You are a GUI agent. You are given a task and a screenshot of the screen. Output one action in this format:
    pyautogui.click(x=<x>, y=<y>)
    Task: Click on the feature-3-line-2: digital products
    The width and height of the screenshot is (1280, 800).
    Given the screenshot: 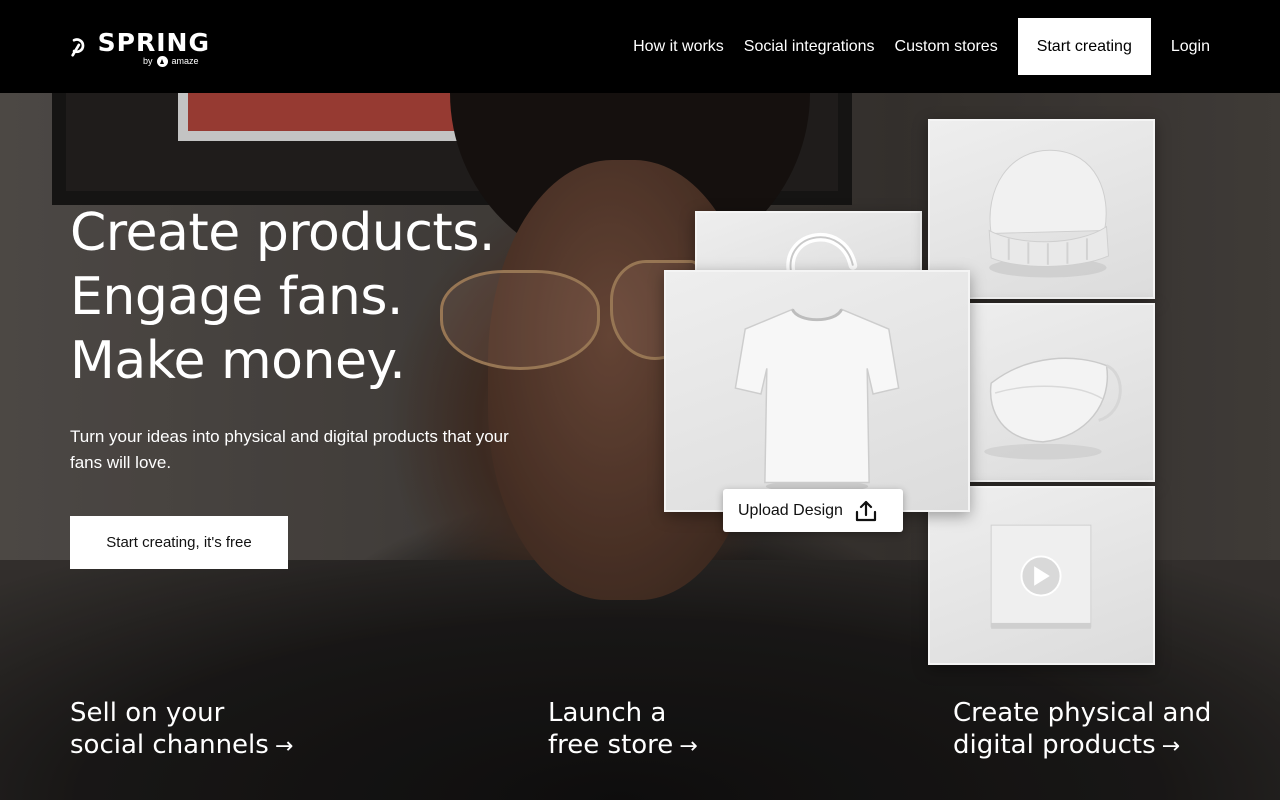 What is the action you would take?
    pyautogui.click(x=1054, y=745)
    